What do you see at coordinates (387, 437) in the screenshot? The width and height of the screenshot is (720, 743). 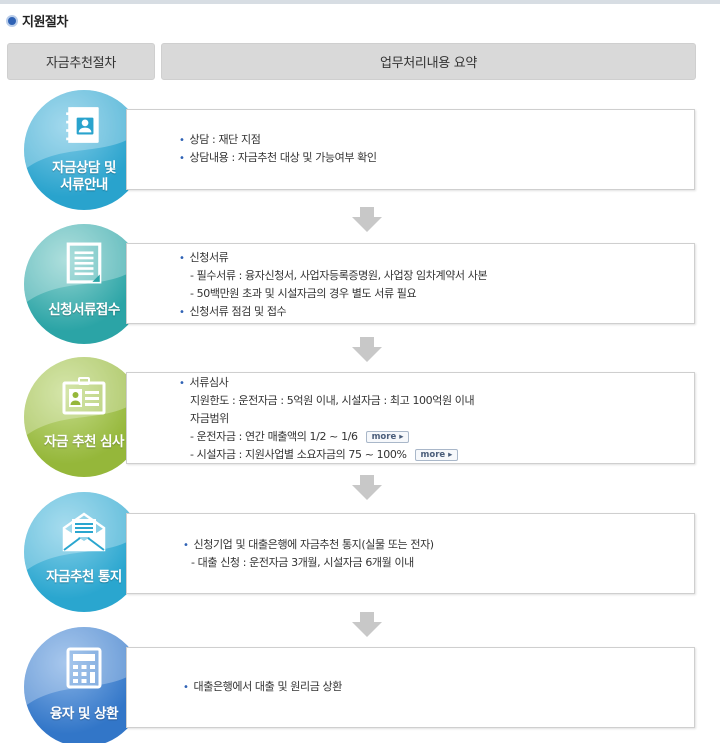 I see `more-button-operating: more ▸` at bounding box center [387, 437].